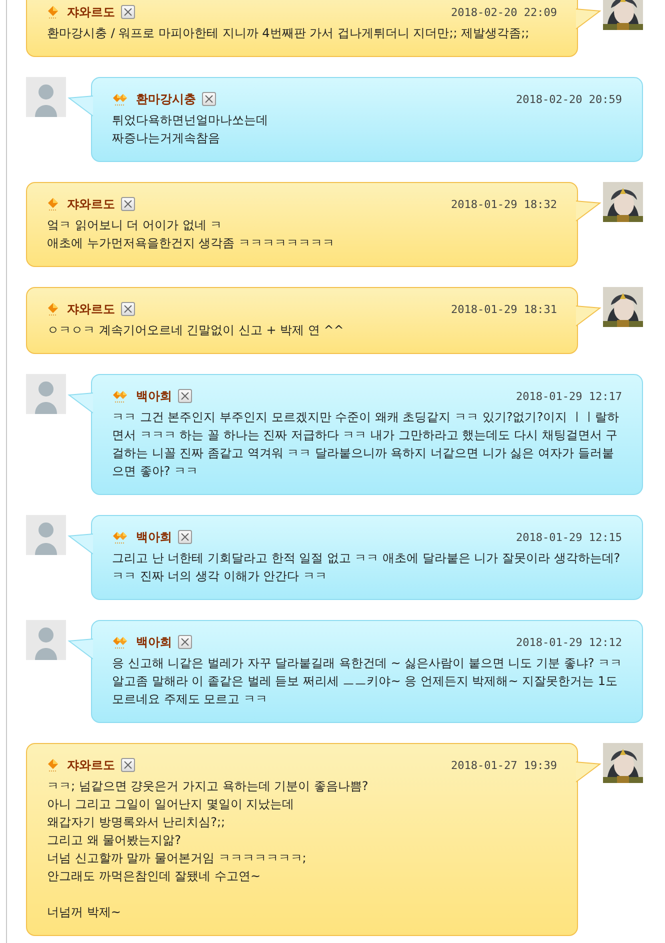 The image size is (665, 943). Describe the element at coordinates (569, 396) in the screenshot. I see `message-date: 2018-01-29 12:17` at that location.